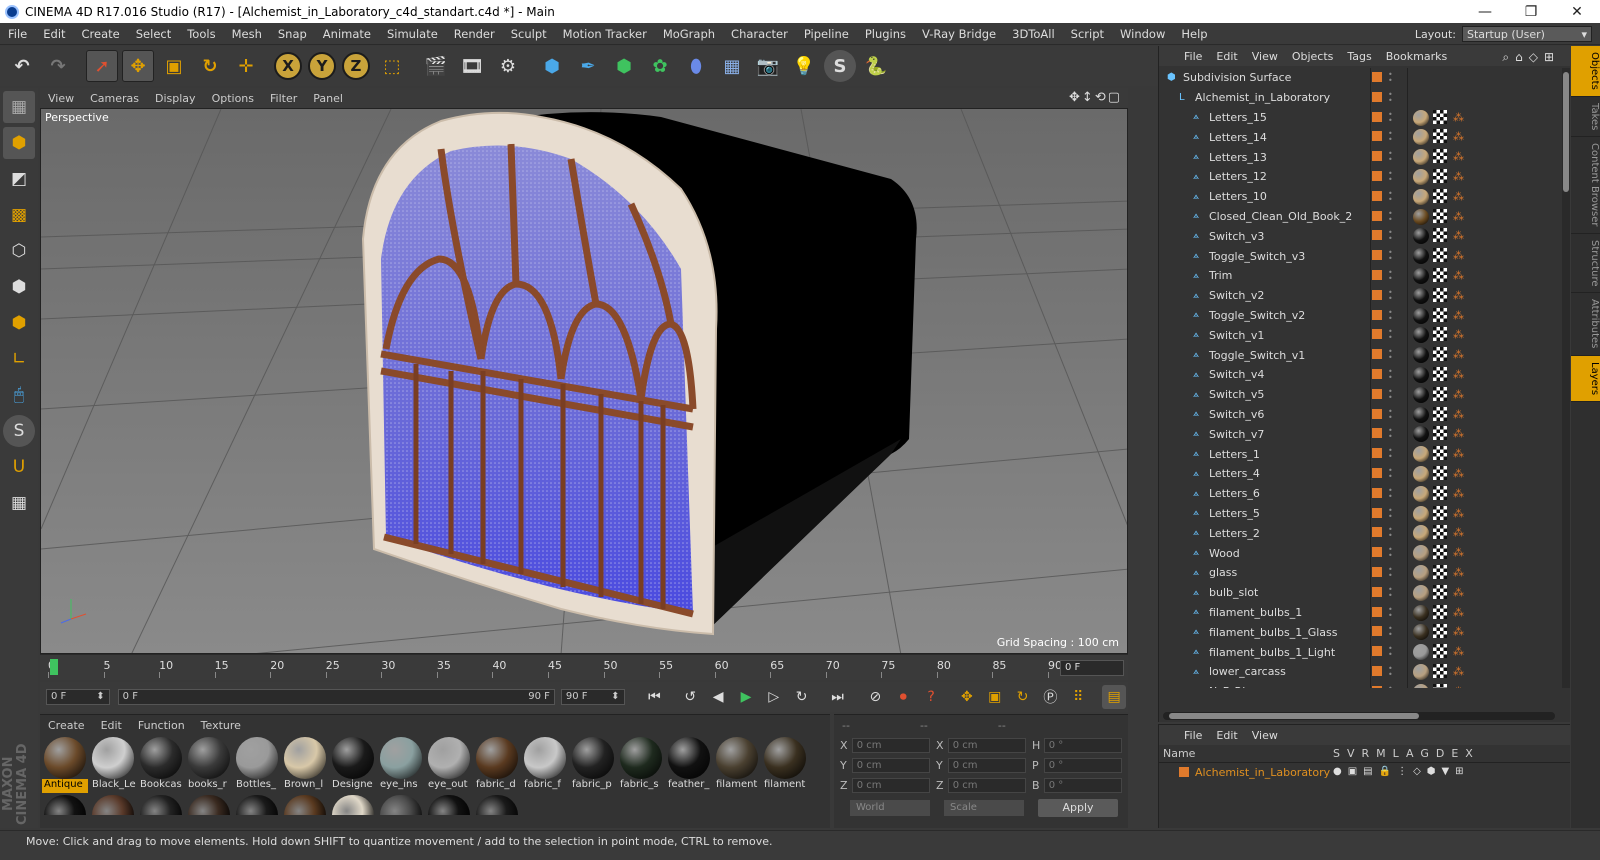 This screenshot has height=860, width=1600. I want to click on point-level-key-icon: ⠿, so click(1078, 697).